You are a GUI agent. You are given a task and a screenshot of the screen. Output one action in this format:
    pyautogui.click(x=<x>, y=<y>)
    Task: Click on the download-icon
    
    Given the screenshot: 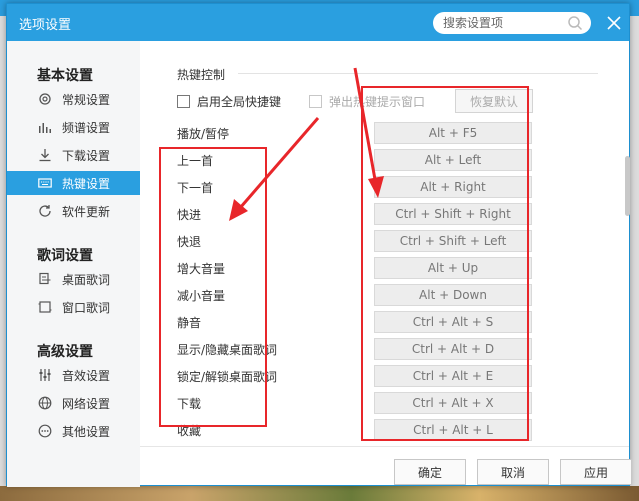 What is the action you would take?
    pyautogui.click(x=45, y=155)
    